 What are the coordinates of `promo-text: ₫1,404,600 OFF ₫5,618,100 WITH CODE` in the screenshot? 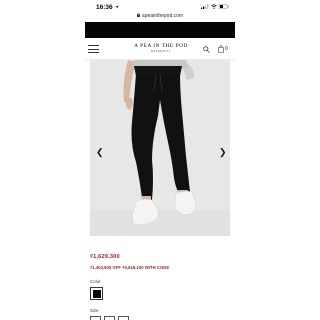 It's located at (130, 267).